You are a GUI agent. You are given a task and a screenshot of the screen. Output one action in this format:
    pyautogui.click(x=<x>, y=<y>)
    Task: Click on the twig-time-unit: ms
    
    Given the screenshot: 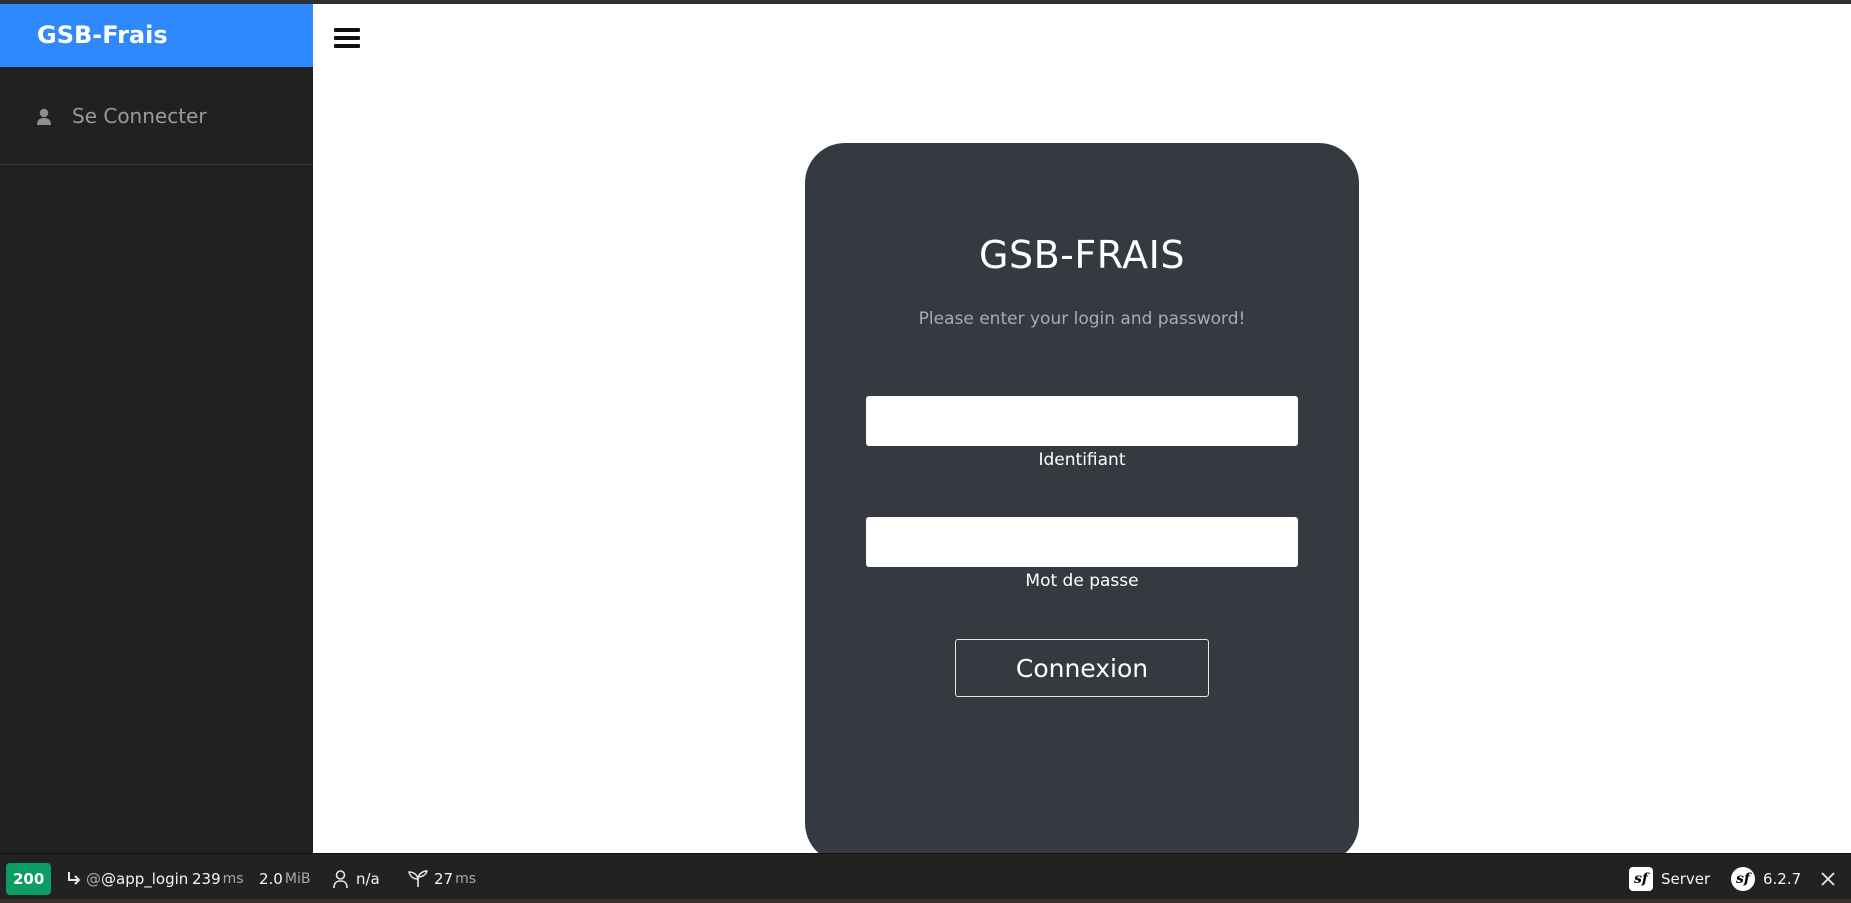 What is the action you would take?
    pyautogui.click(x=466, y=879)
    